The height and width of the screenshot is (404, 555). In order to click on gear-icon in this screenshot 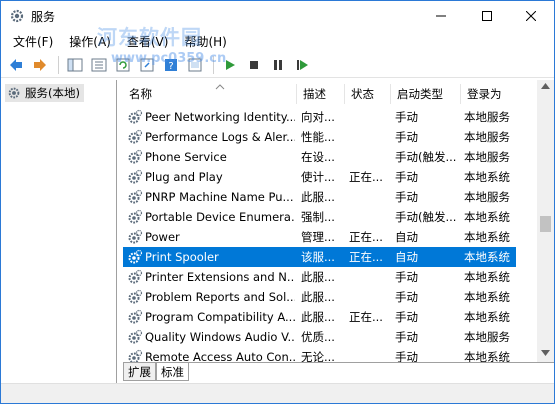, I will do `click(17, 16)`.